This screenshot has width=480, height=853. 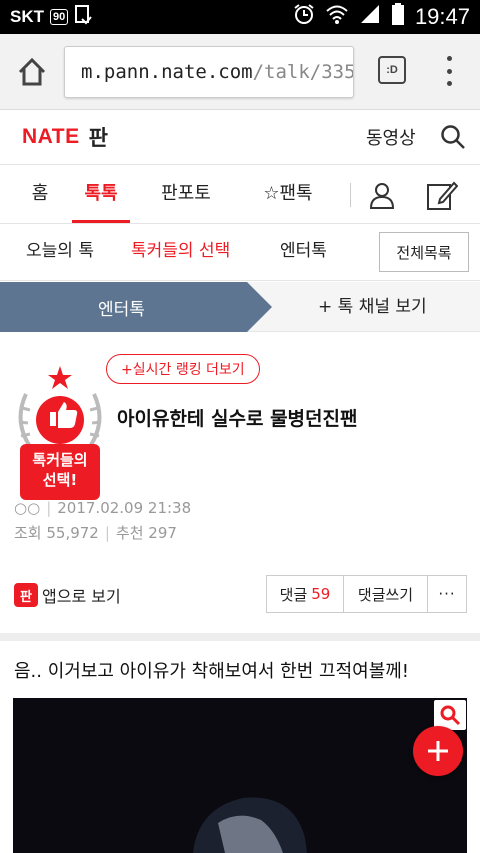 I want to click on browser-menu-button, so click(x=449, y=71).